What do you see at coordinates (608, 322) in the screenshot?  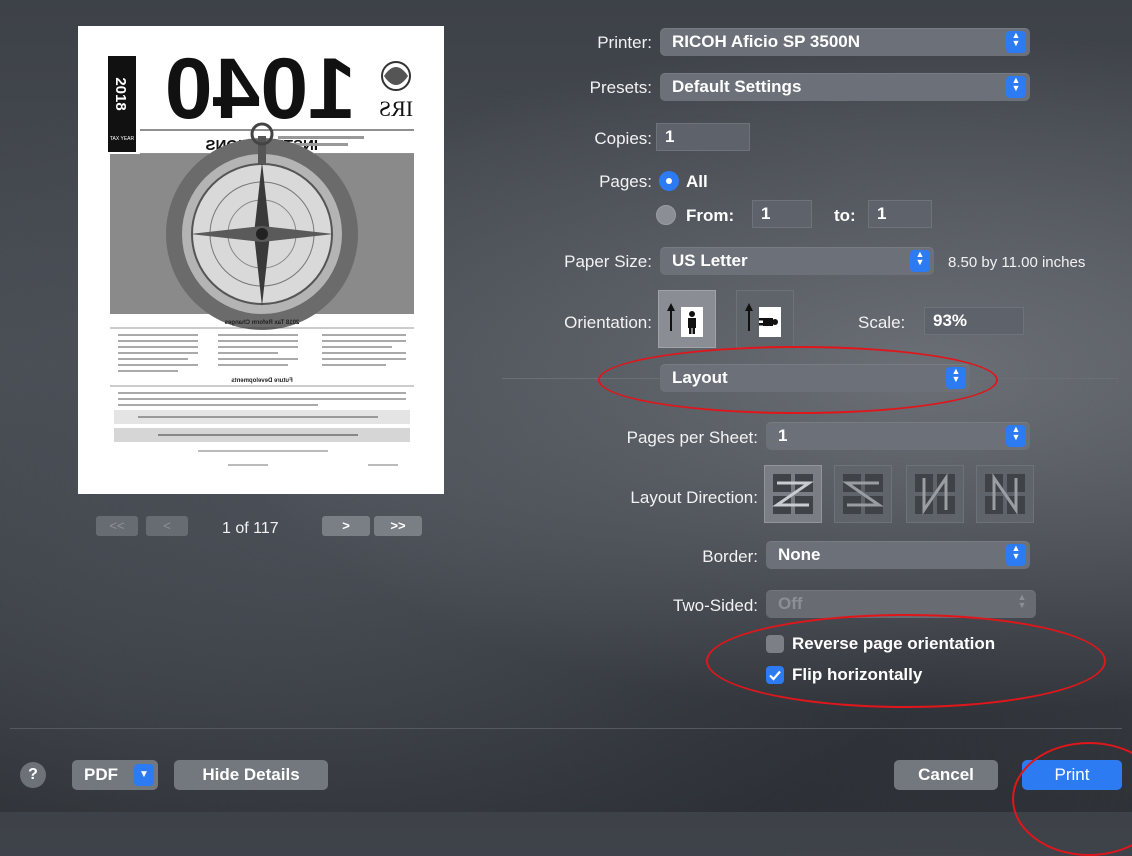 I see `orientation-label: Orientation:` at bounding box center [608, 322].